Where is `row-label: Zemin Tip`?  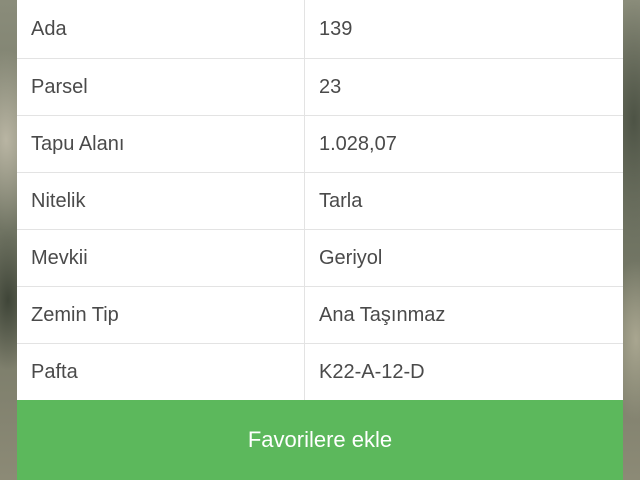
row-label: Zemin Tip is located at coordinates (161, 315).